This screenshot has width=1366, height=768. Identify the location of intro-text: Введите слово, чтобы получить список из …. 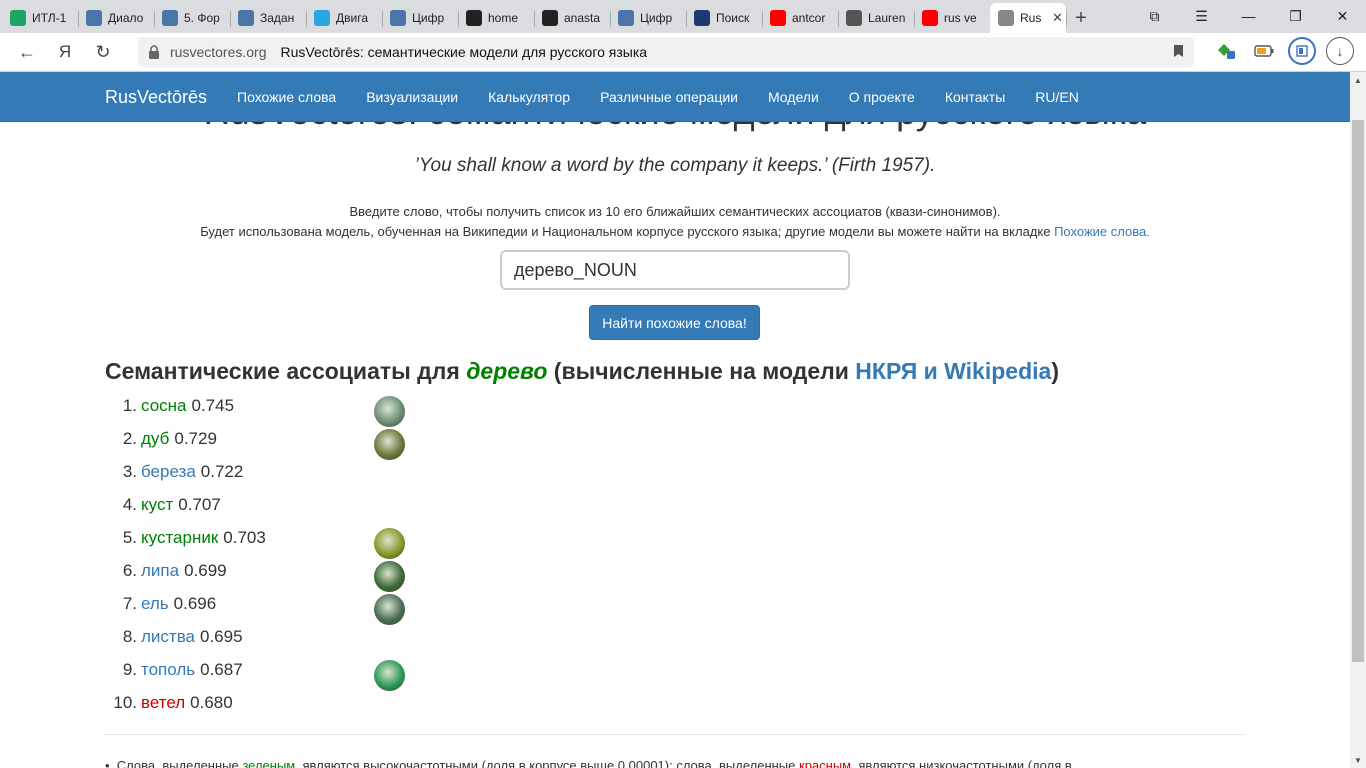
(675, 222).